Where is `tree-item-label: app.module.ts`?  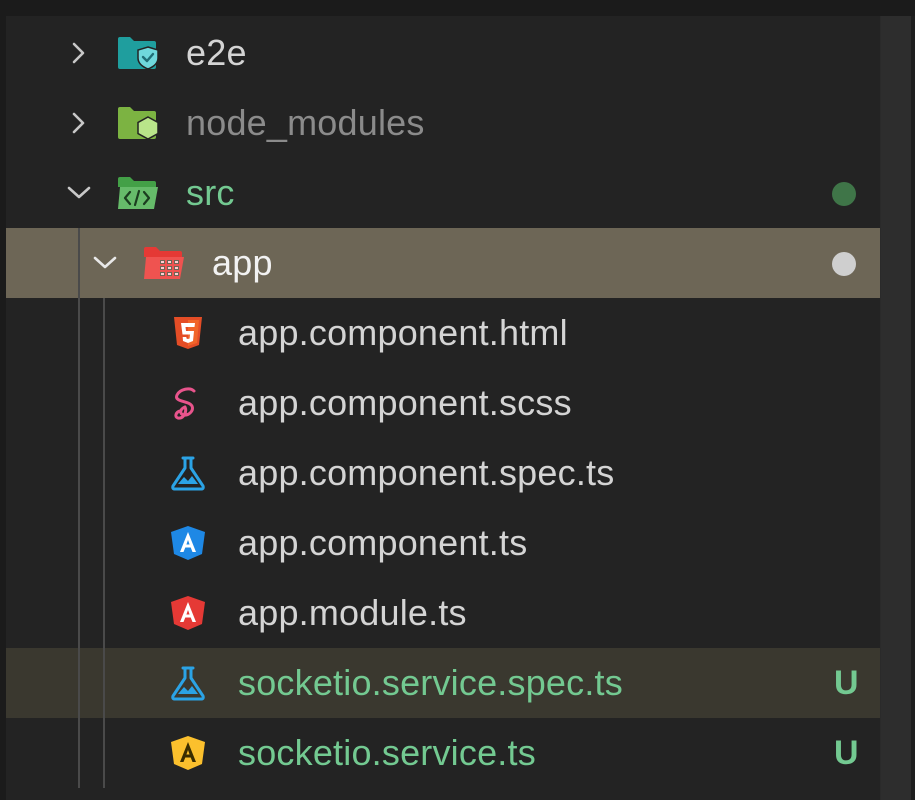 tree-item-label: app.module.ts is located at coordinates (352, 612).